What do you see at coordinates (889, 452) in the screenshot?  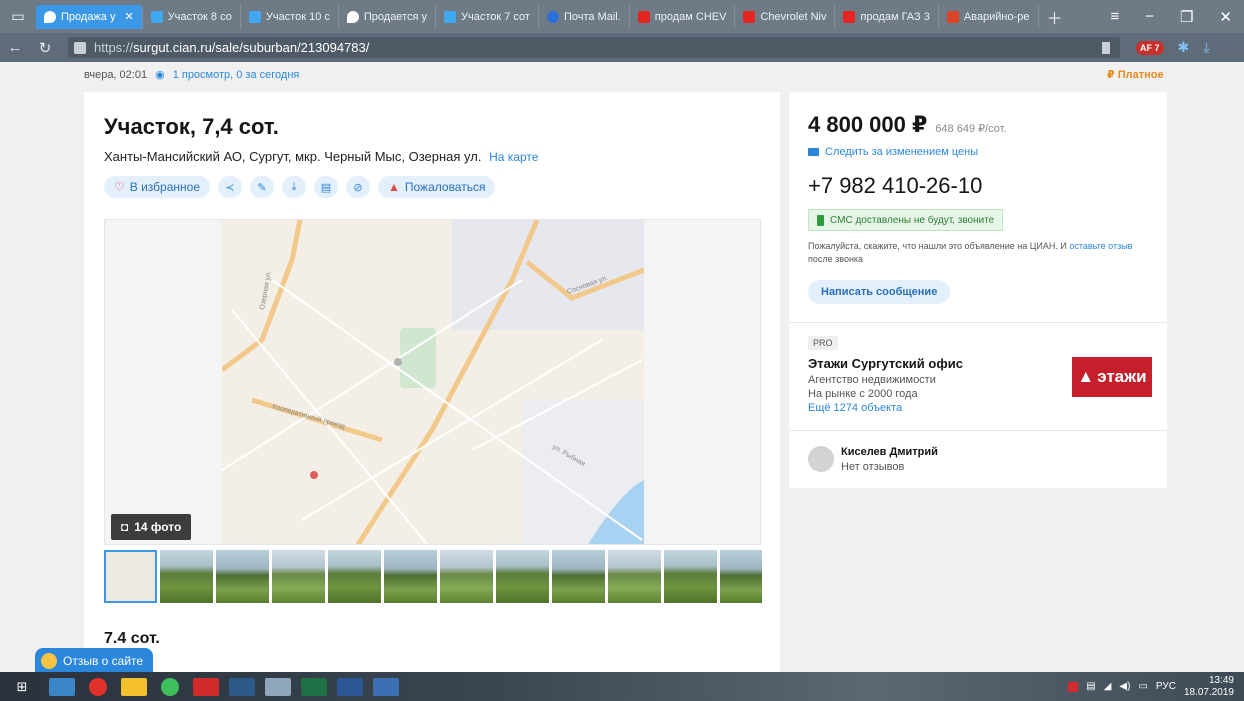 I see `agent-name: Киселев Дмитрий` at bounding box center [889, 452].